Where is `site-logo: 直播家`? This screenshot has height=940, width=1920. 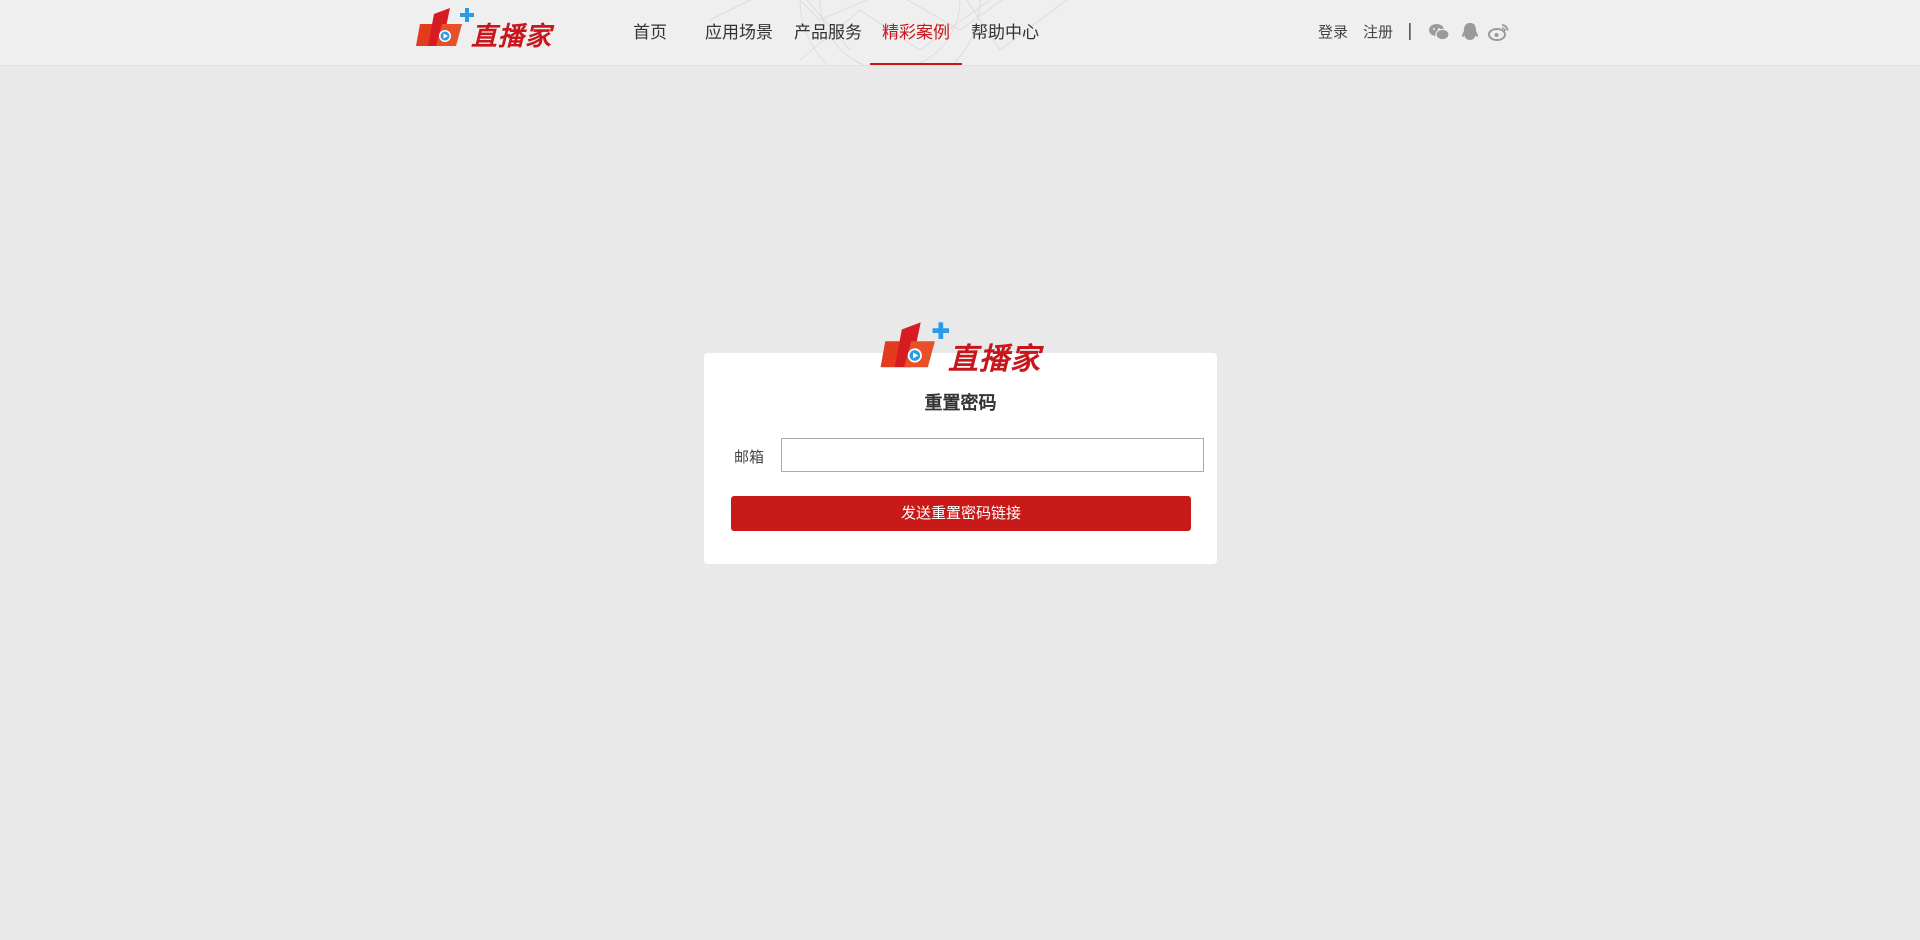
site-logo: 直播家 is located at coordinates (486, 29).